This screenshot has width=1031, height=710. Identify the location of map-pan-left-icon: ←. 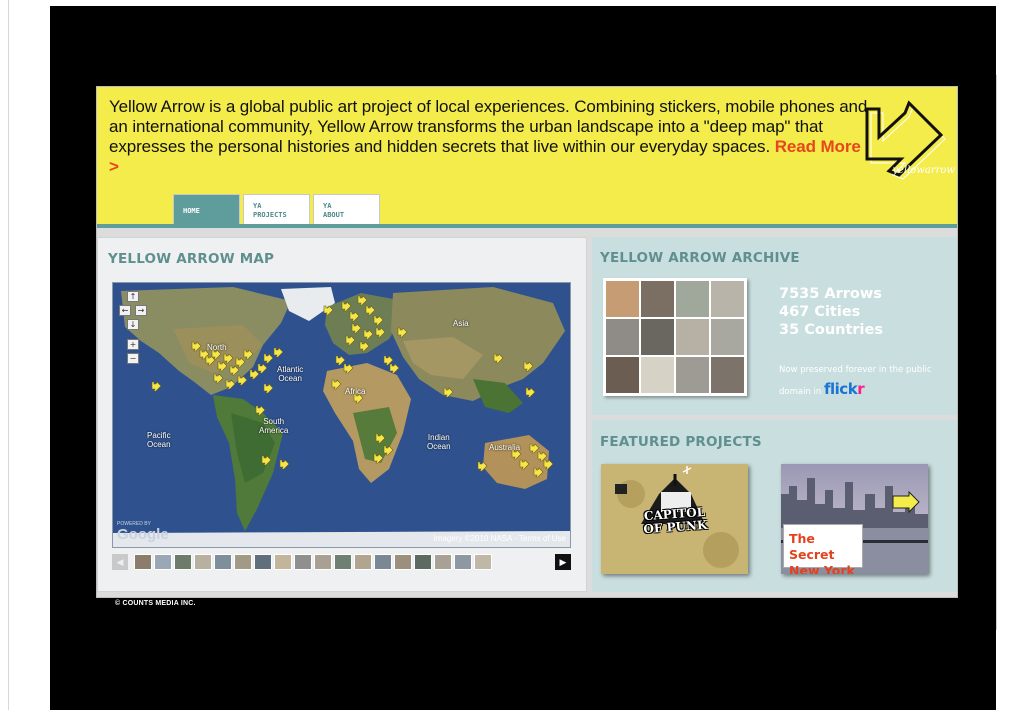
(125, 310).